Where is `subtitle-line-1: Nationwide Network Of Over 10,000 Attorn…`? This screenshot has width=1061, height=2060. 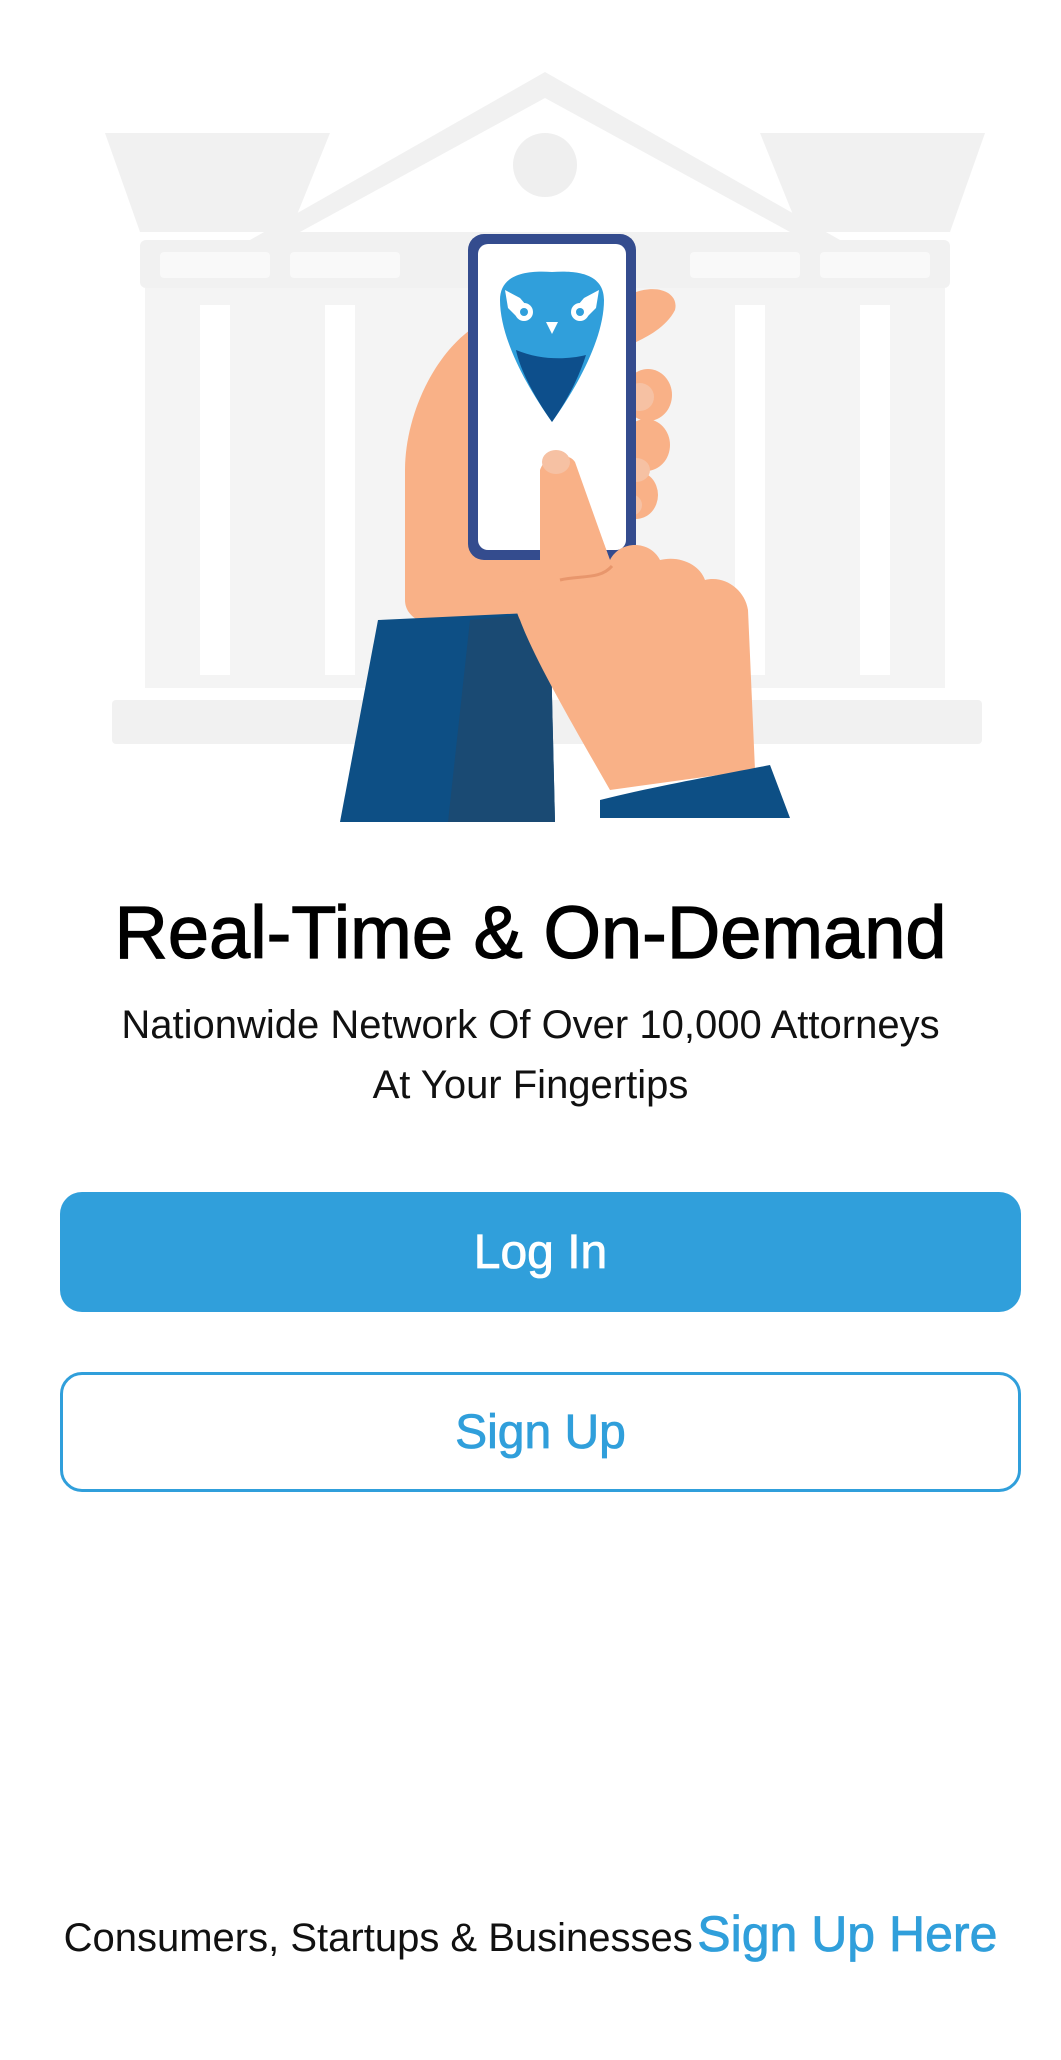 subtitle-line-1: Nationwide Network Of Over 10,000 Attorn… is located at coordinates (530, 1025).